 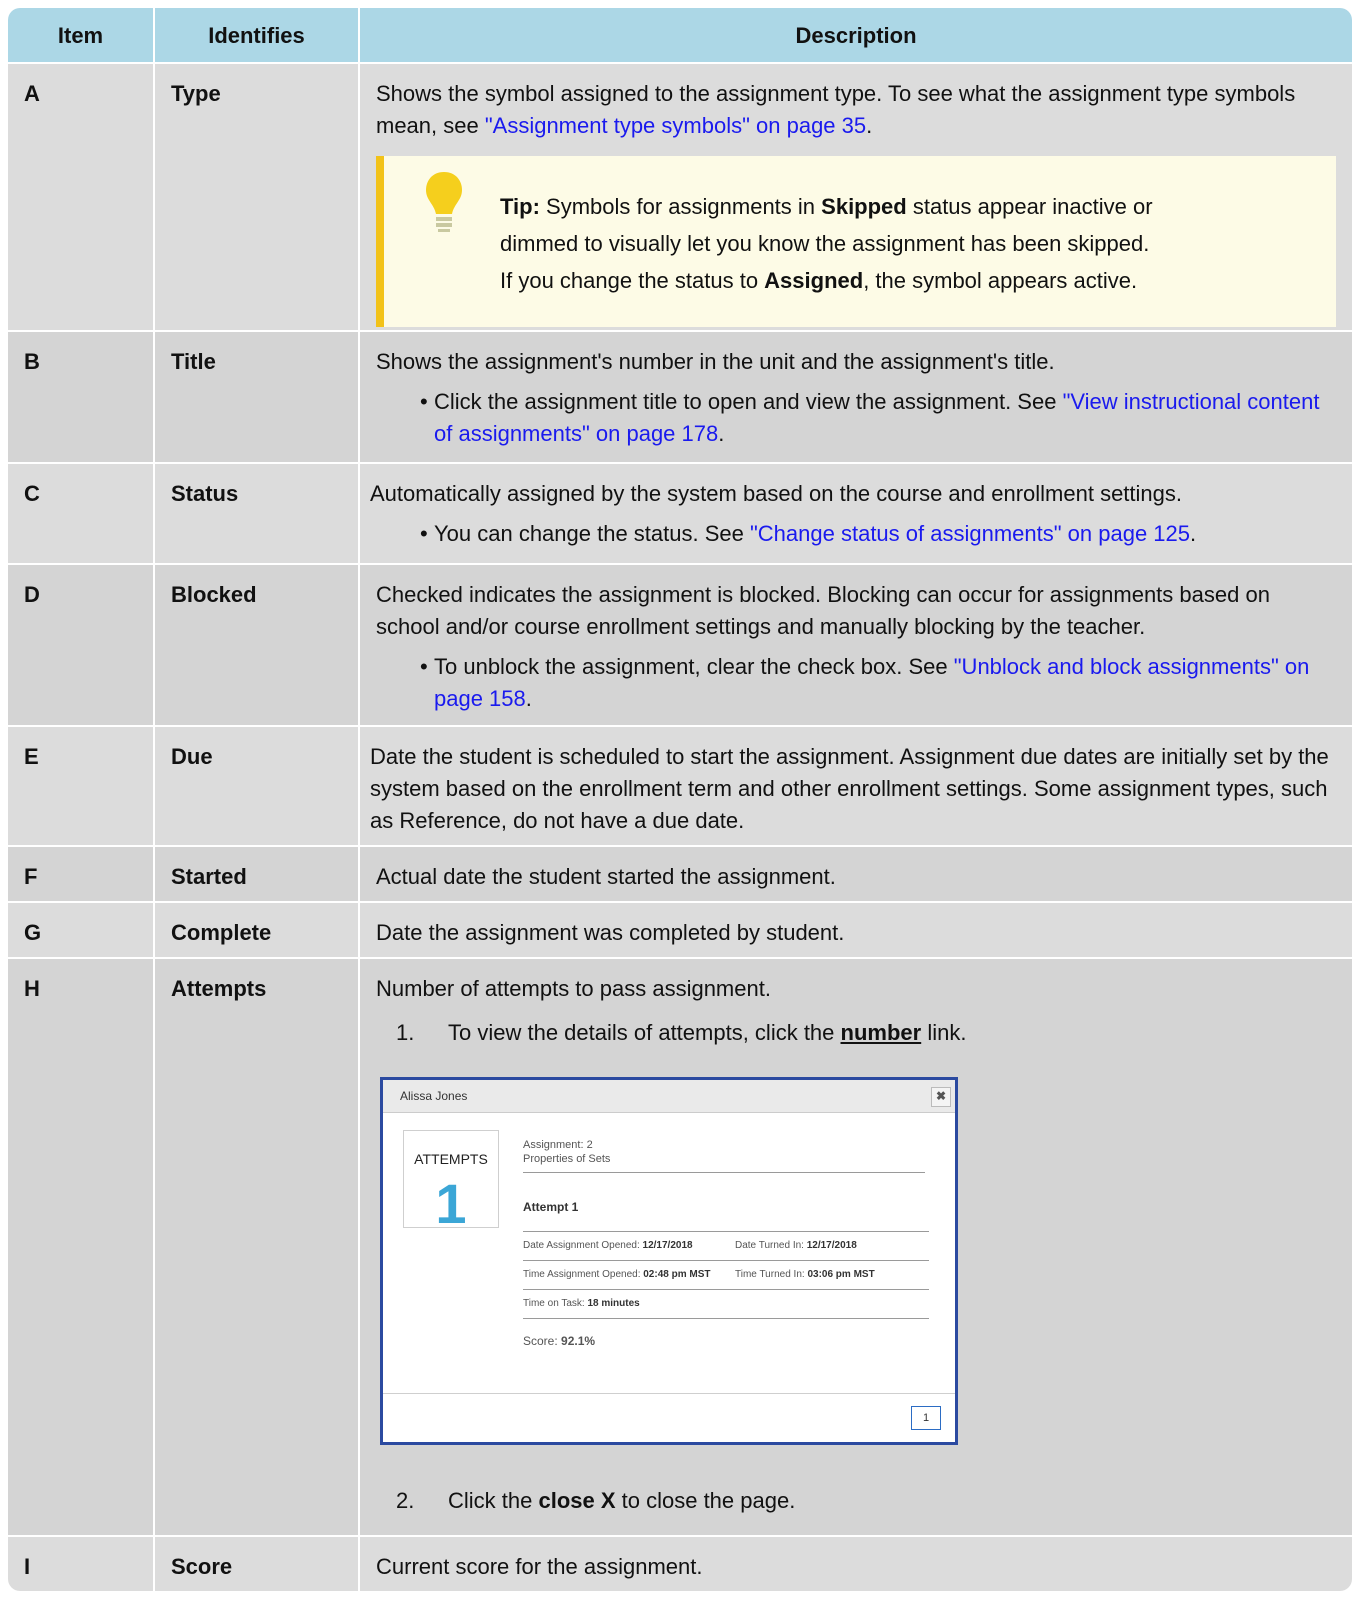 What do you see at coordinates (726, 1304) in the screenshot?
I see `time-on-task-row: Time on Task: 18 minutes` at bounding box center [726, 1304].